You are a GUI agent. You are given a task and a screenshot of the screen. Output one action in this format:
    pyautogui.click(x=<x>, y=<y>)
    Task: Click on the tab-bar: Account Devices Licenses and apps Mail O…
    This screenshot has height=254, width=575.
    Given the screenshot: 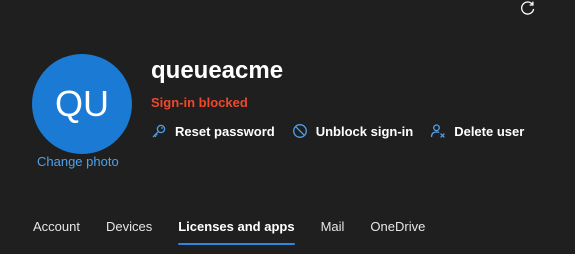 What is the action you would take?
    pyautogui.click(x=229, y=233)
    